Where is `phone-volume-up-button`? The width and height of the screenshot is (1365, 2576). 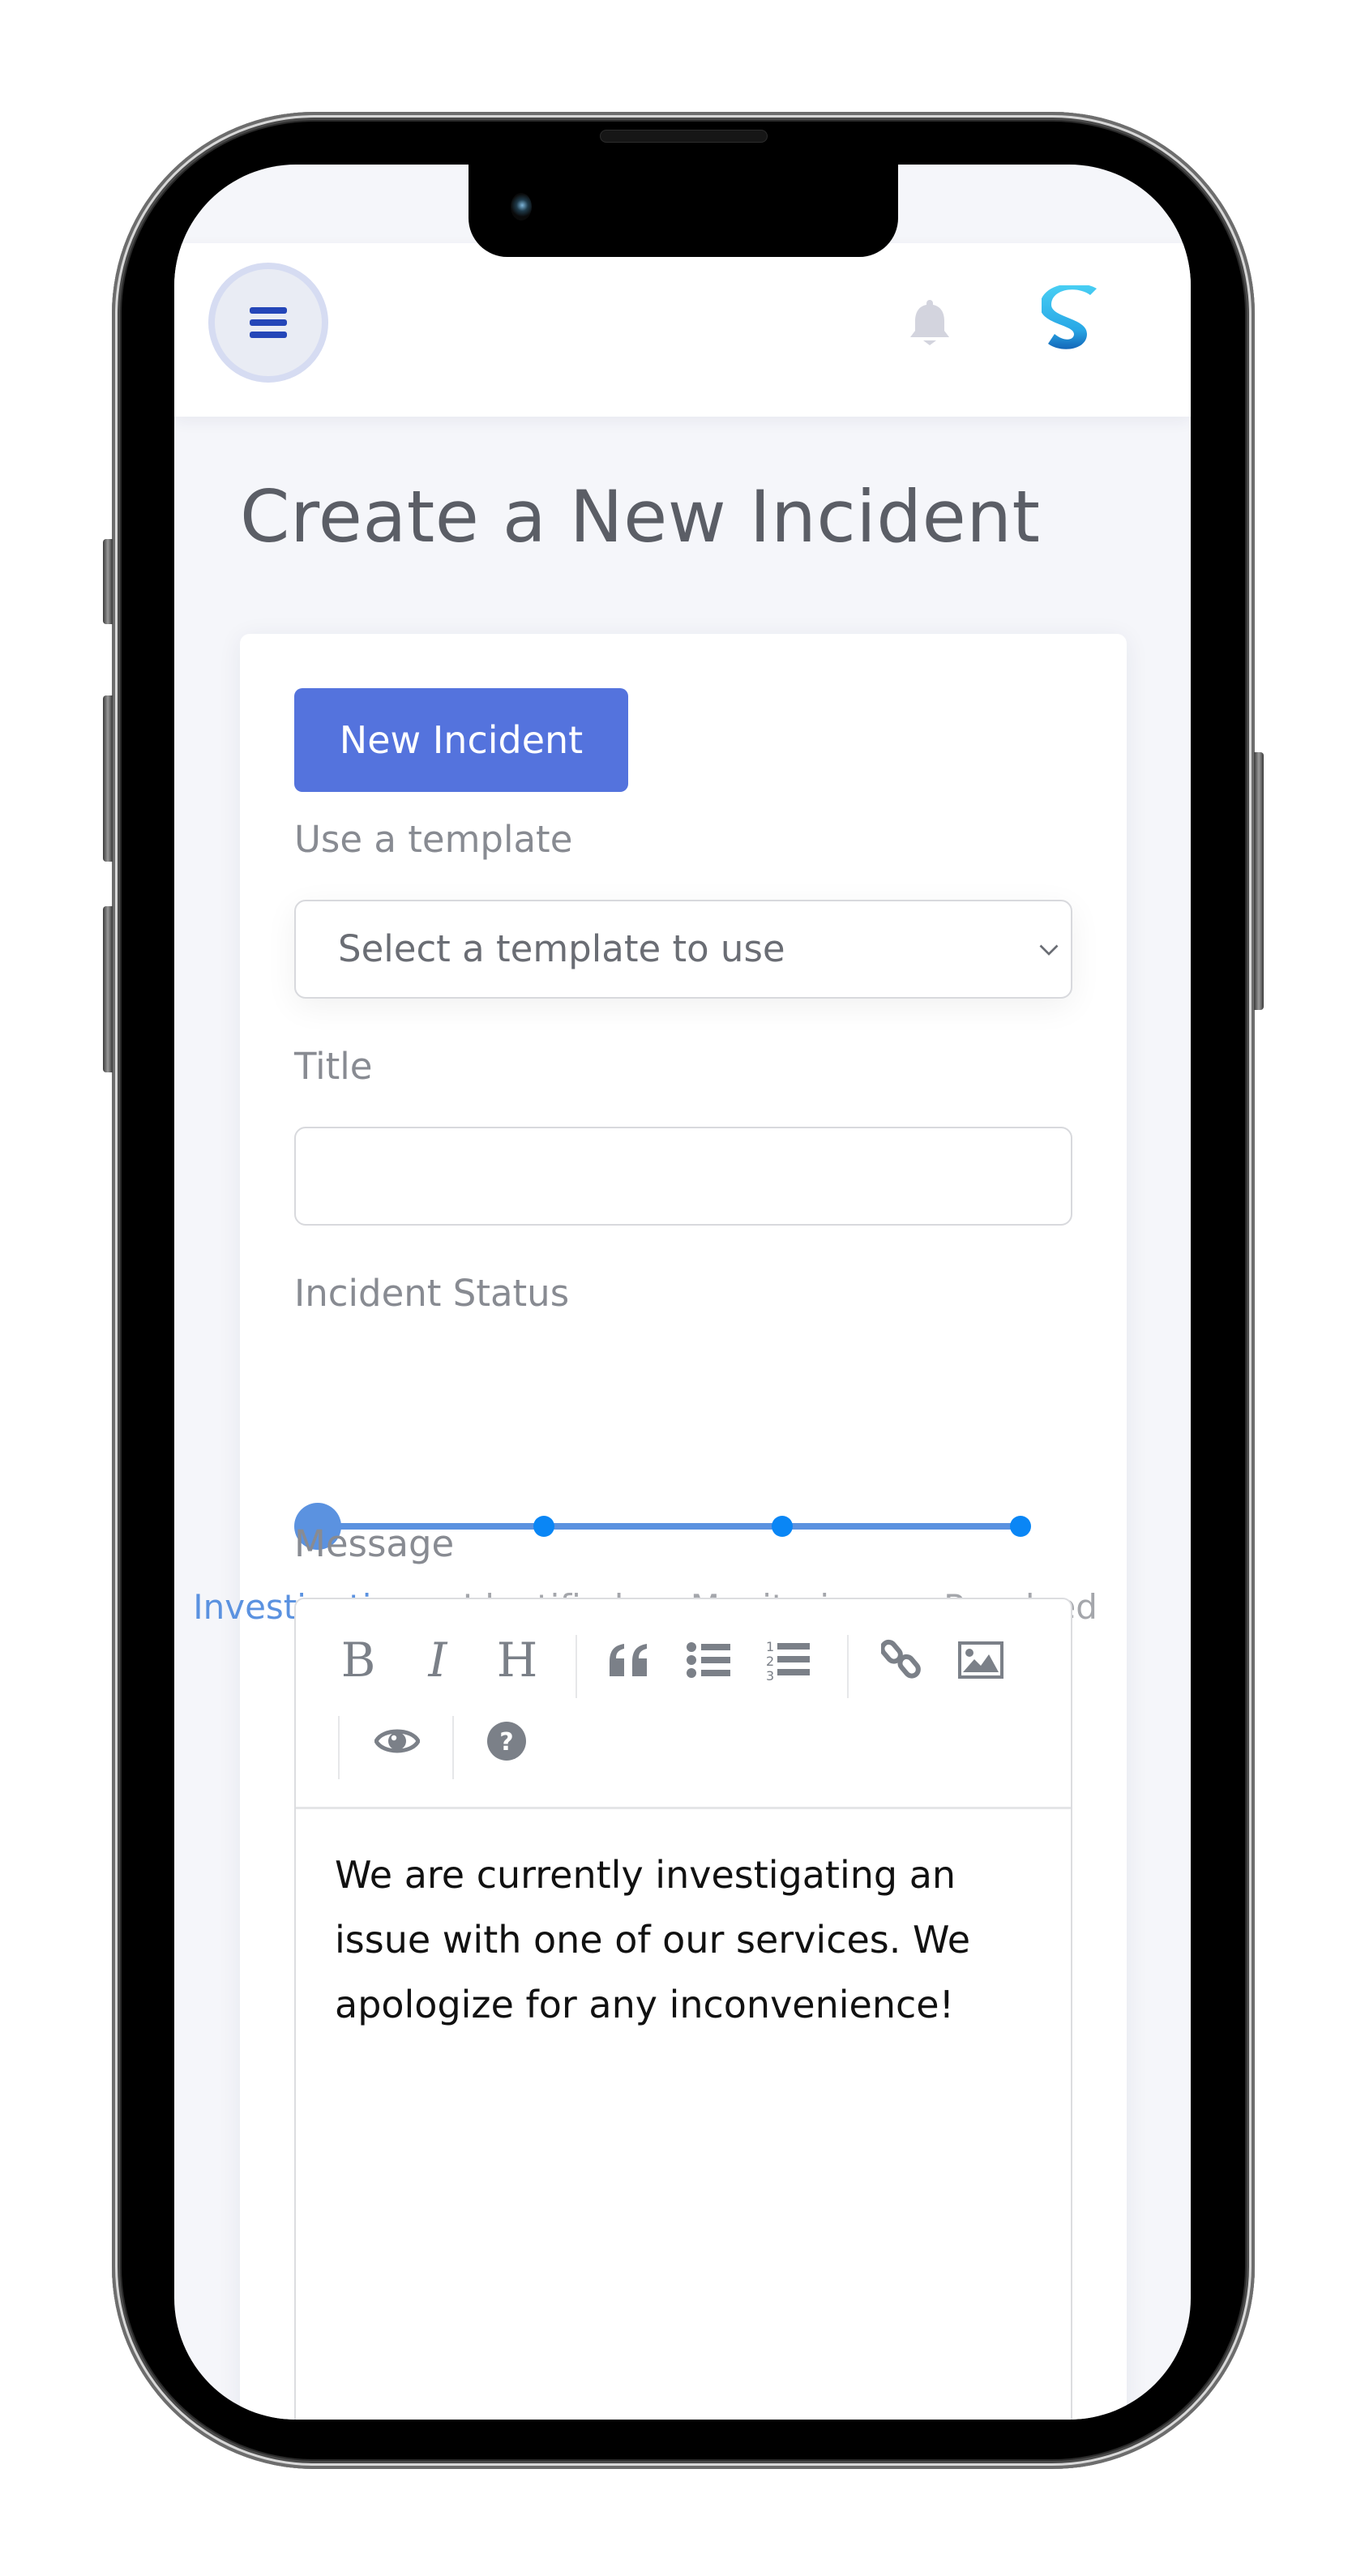
phone-volume-up-button is located at coordinates (108, 778).